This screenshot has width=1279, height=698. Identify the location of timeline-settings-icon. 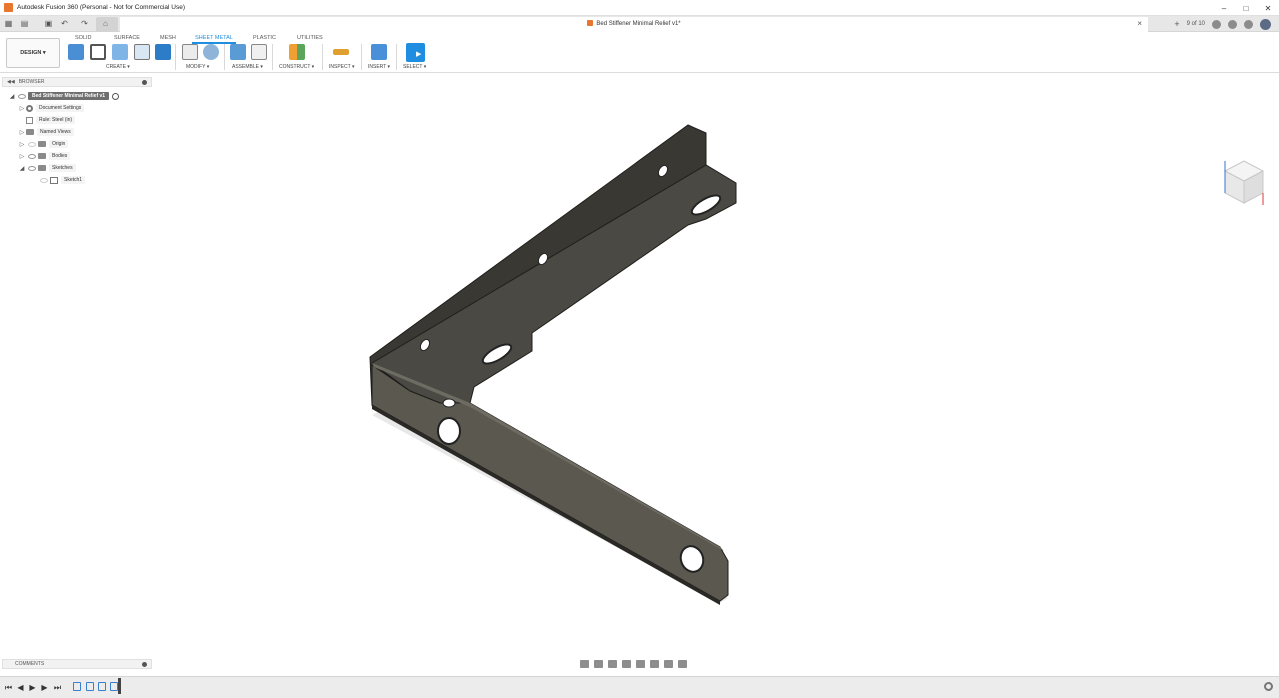
(1268, 686).